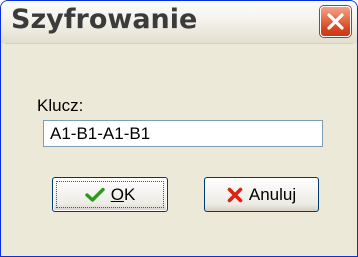 This screenshot has height=257, width=358. I want to click on window-right-edge, so click(355, 149).